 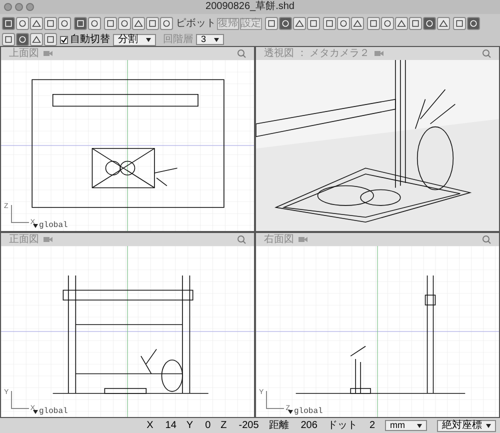 I want to click on auto-switch-checkbox: 自動切替, so click(x=85, y=39).